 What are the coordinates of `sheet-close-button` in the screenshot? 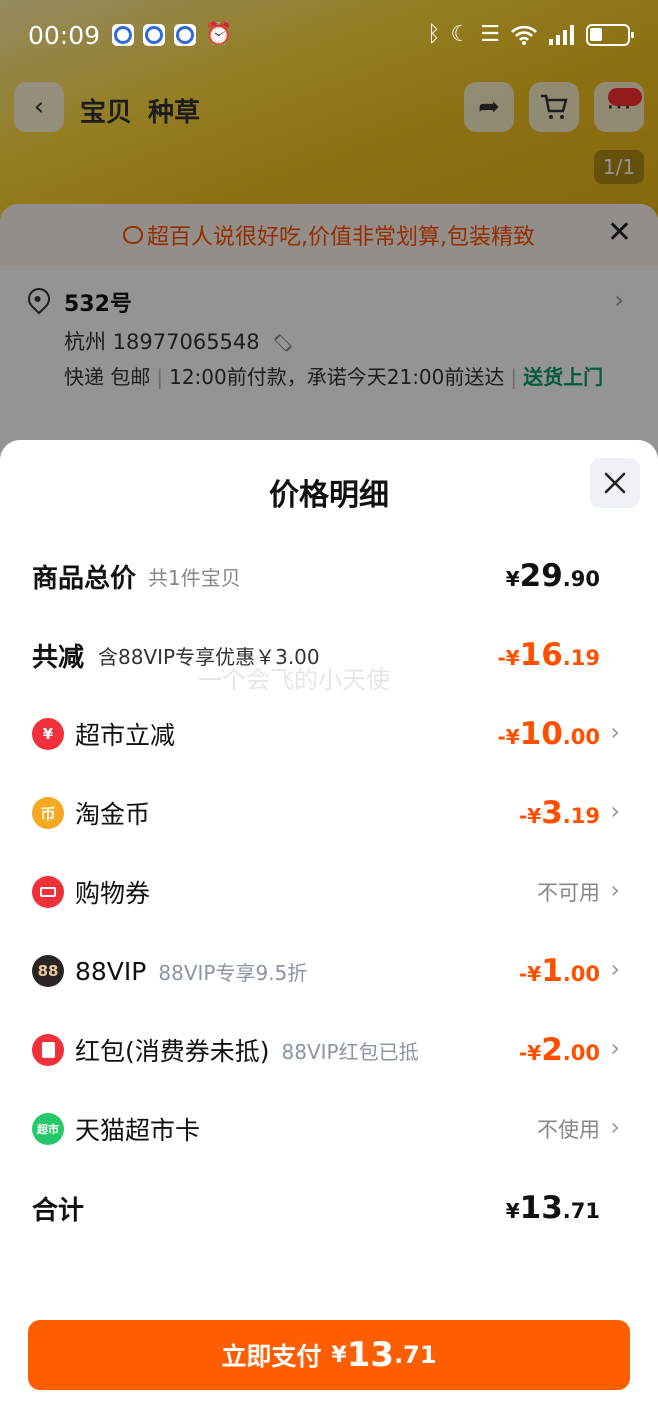 It's located at (615, 483).